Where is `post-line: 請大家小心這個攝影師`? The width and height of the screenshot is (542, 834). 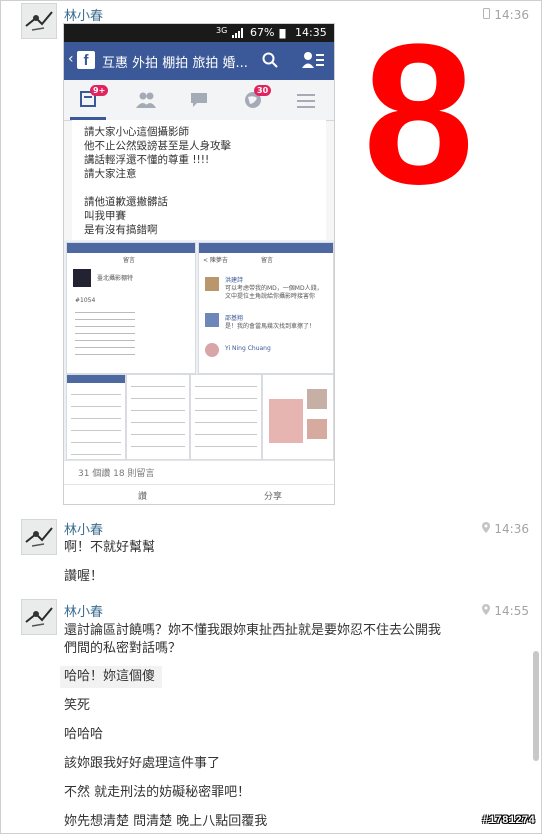
post-line: 請大家小心這個攝影師 is located at coordinates (136, 132).